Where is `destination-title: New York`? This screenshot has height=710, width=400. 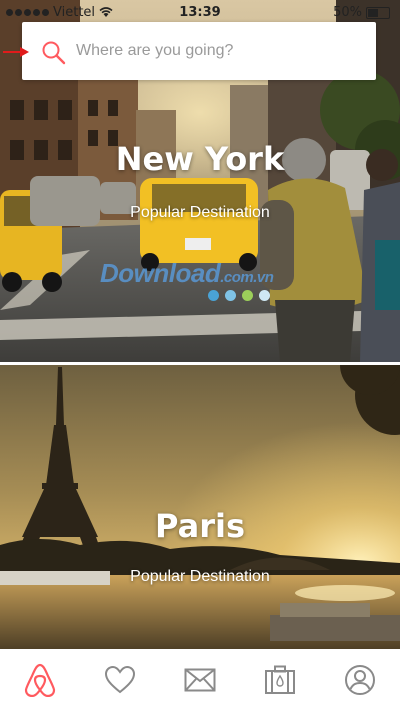
destination-title: New York is located at coordinates (200, 159).